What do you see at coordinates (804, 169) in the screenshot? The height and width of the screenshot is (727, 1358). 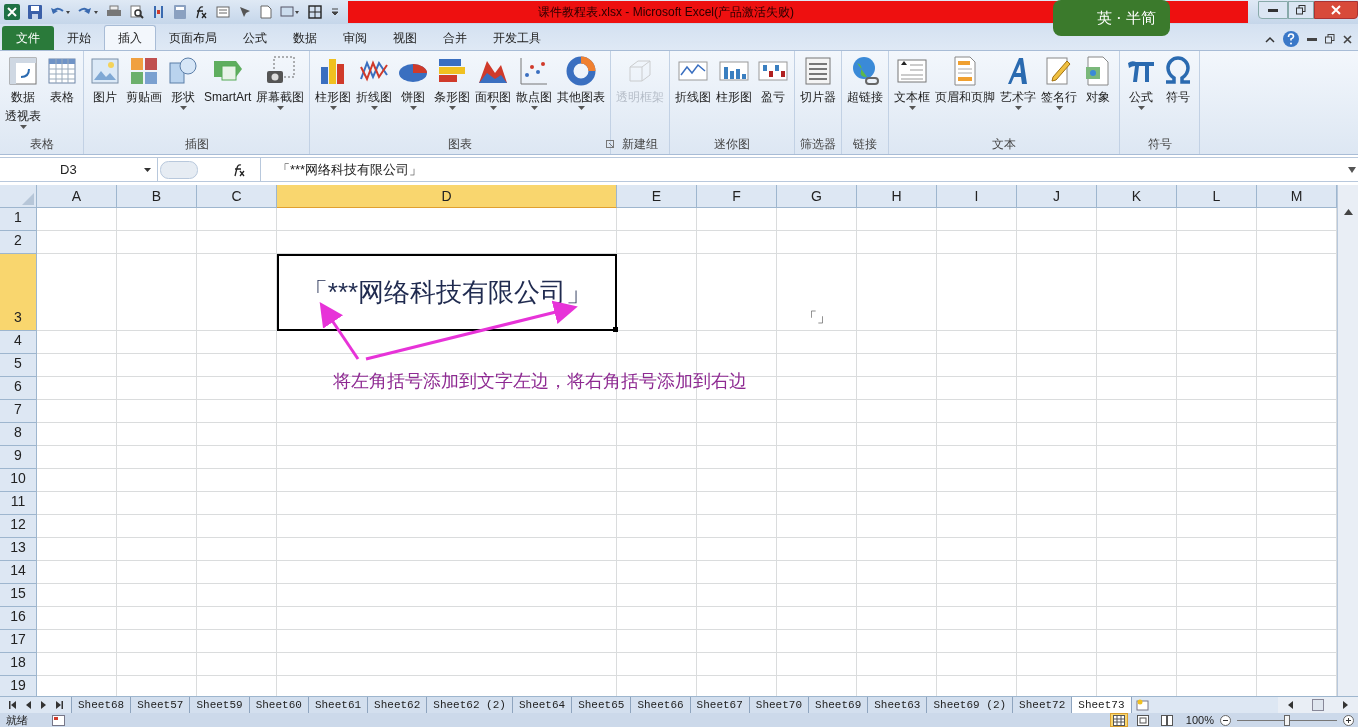 I see `formula-input: 「***网络科技有限公司」` at bounding box center [804, 169].